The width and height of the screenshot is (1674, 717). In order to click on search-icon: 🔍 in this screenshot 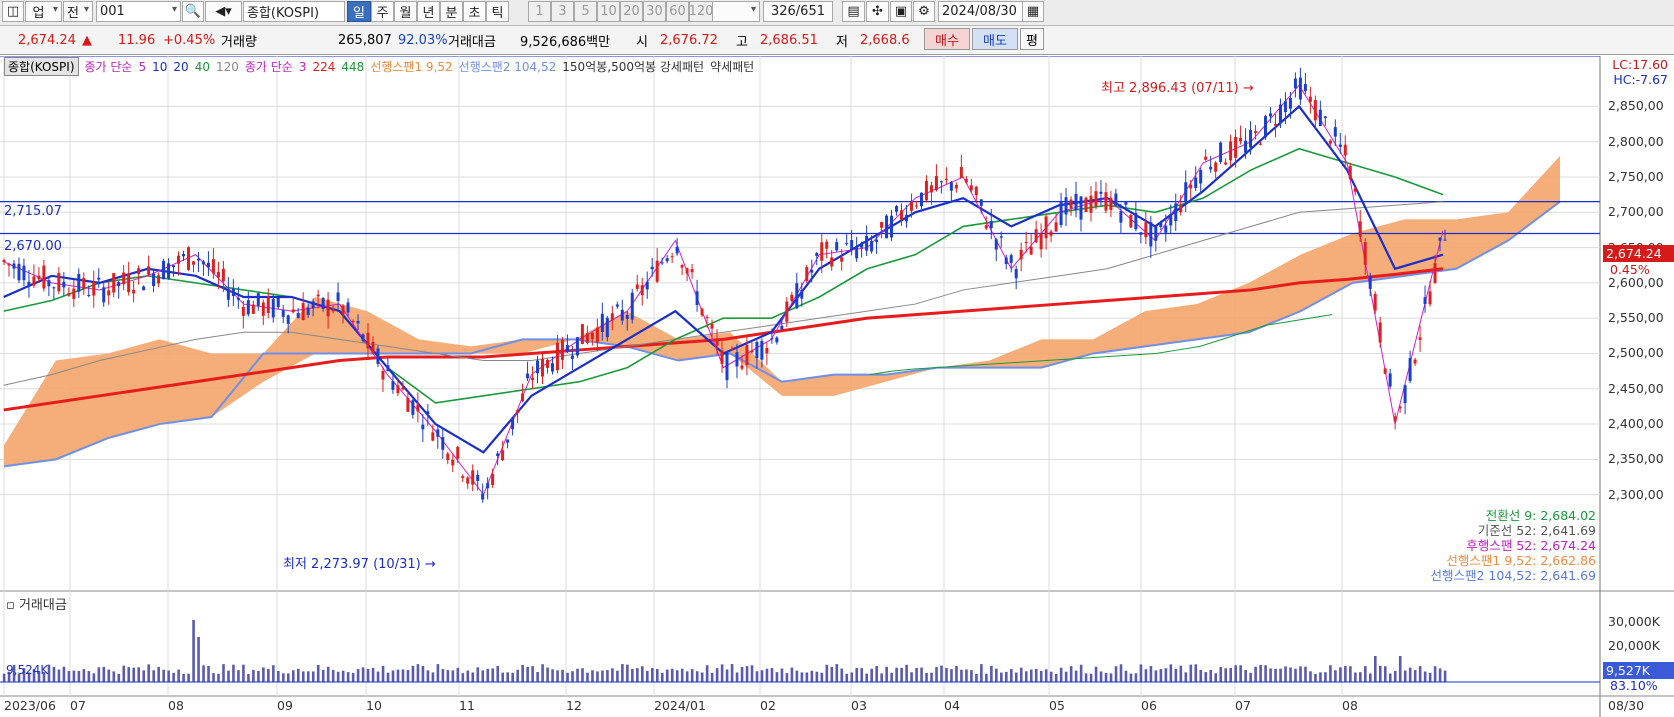, I will do `click(193, 11)`.